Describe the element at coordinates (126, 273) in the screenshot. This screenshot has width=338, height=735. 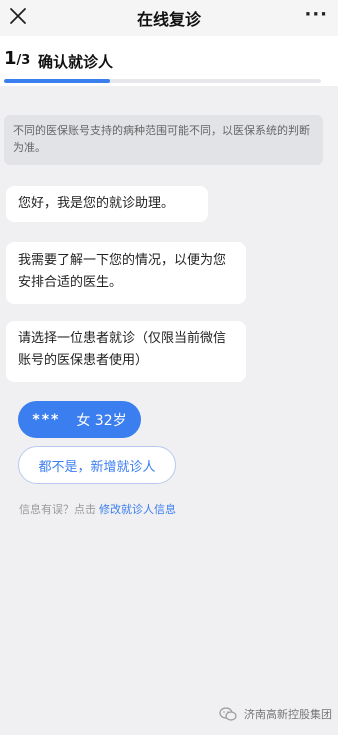
I see `assistant-message: 我需要了解一下您的情况，以便为您安排合适的医生。` at that location.